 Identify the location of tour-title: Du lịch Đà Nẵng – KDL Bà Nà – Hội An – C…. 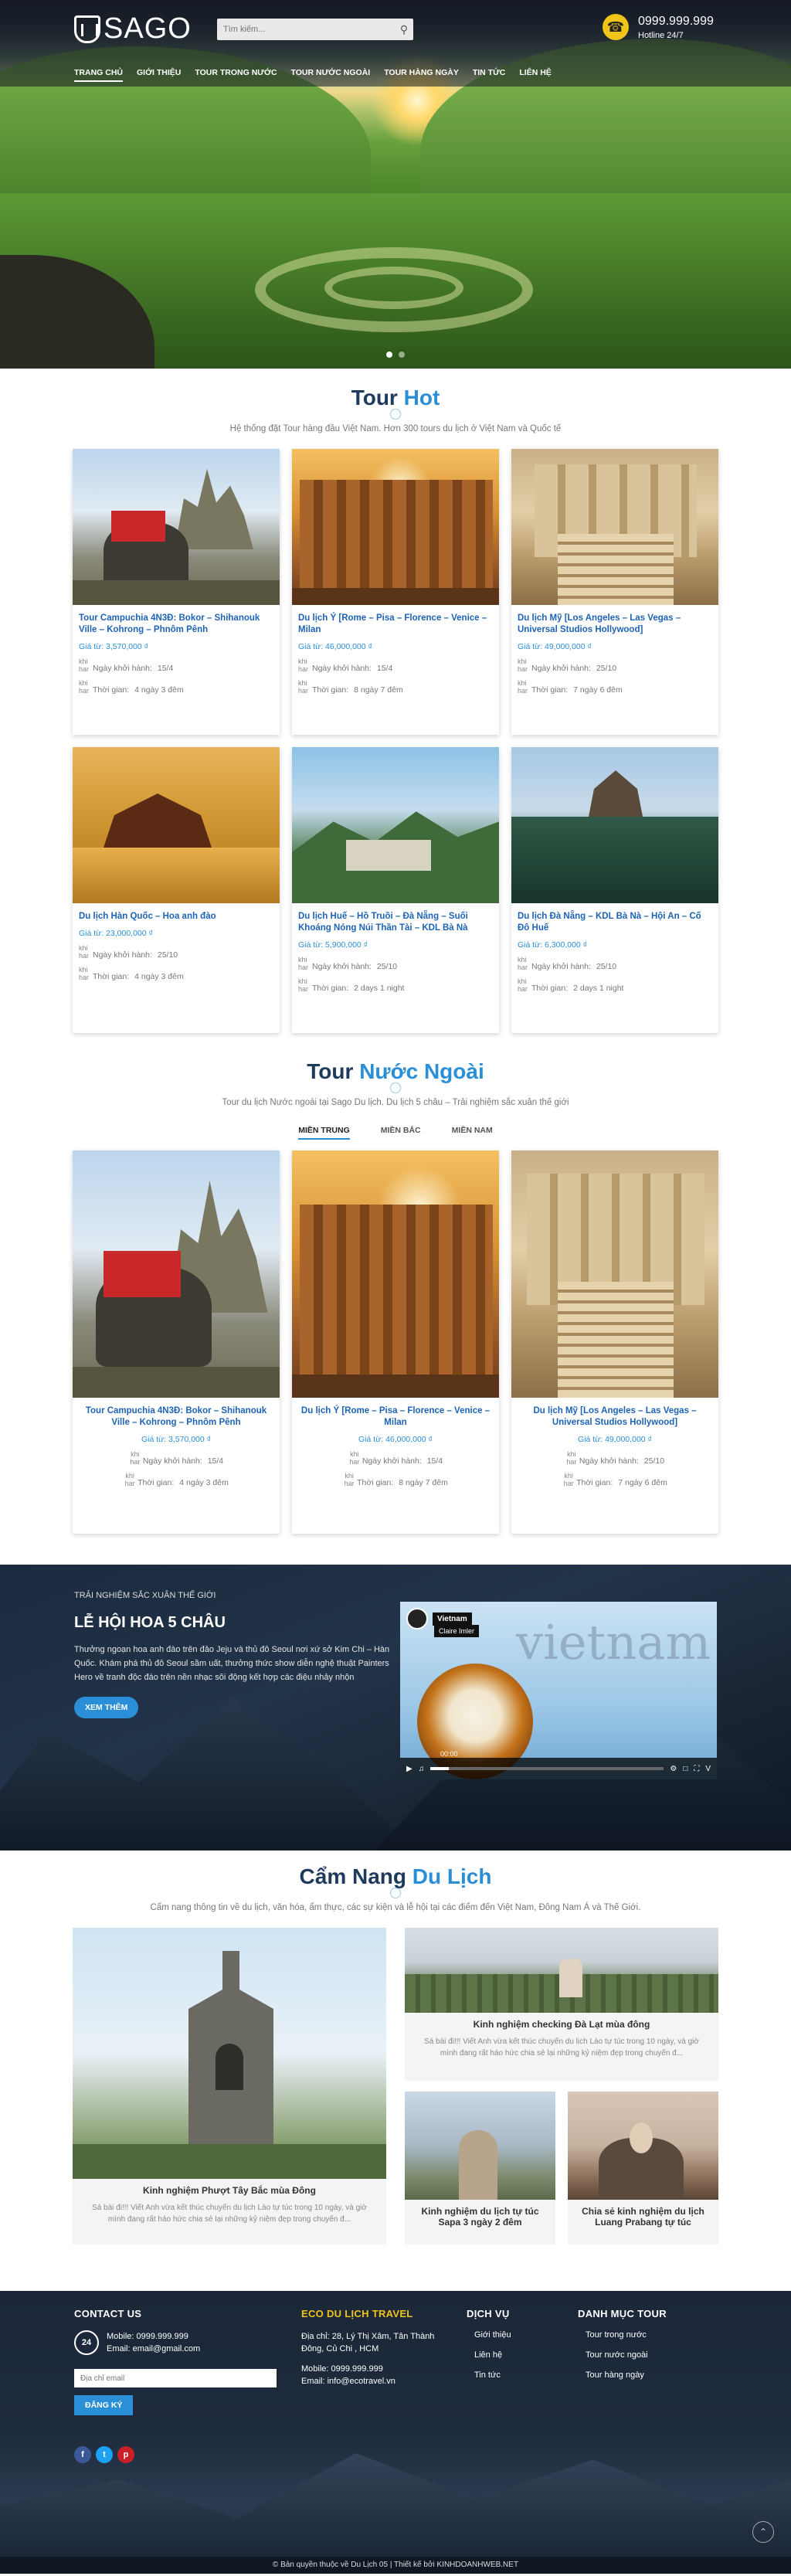
(615, 922).